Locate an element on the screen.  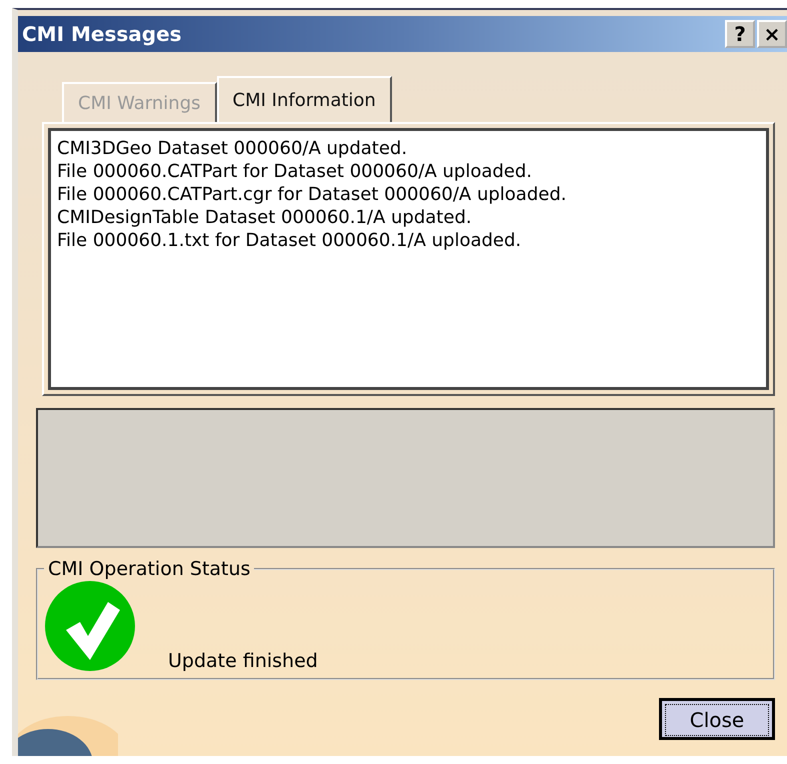
window-title: CMI Messages is located at coordinates (102, 34).